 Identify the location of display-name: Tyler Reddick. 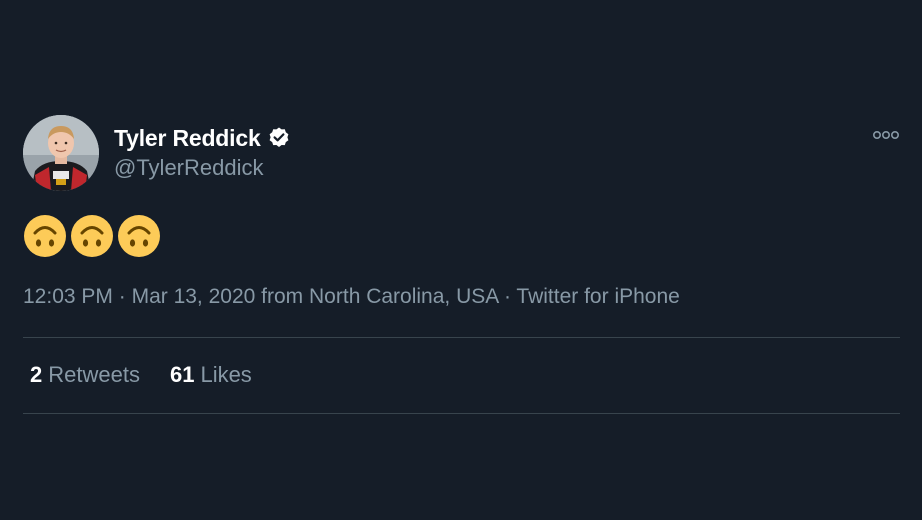
(187, 138).